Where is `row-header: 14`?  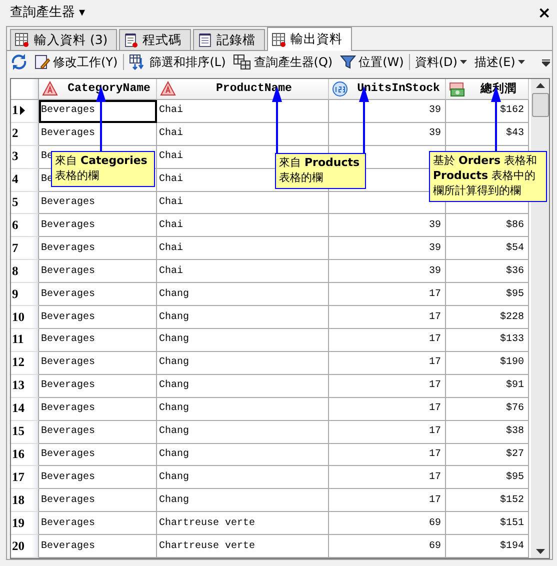 row-header: 14 is located at coordinates (25, 409).